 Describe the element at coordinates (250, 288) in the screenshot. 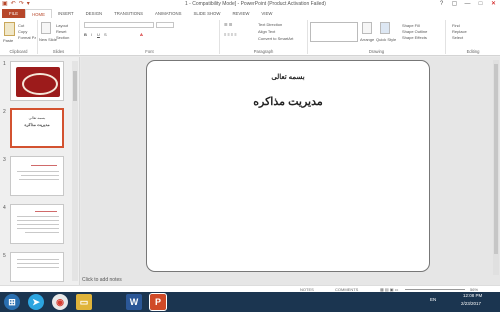

I see `status-bar: NOTES COMMENTS ▦ ▤ ▣ ▭ 56%` at that location.